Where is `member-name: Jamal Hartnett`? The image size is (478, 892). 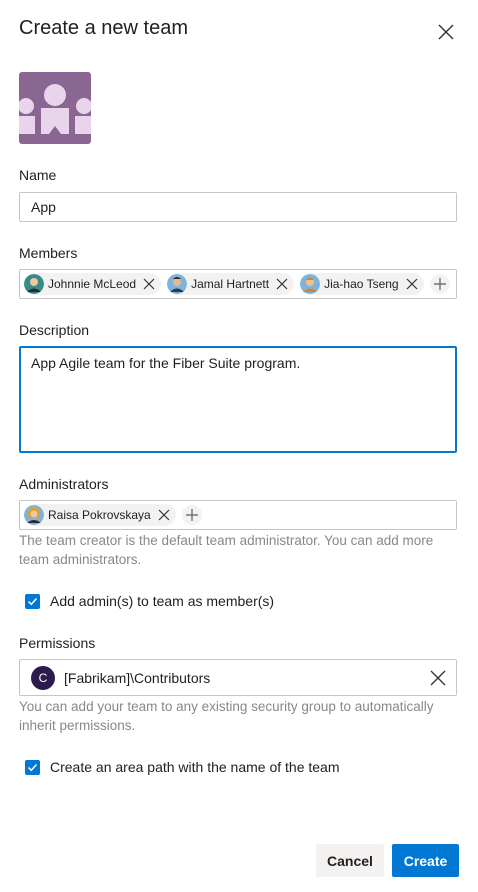
member-name: Jamal Hartnett is located at coordinates (230, 284).